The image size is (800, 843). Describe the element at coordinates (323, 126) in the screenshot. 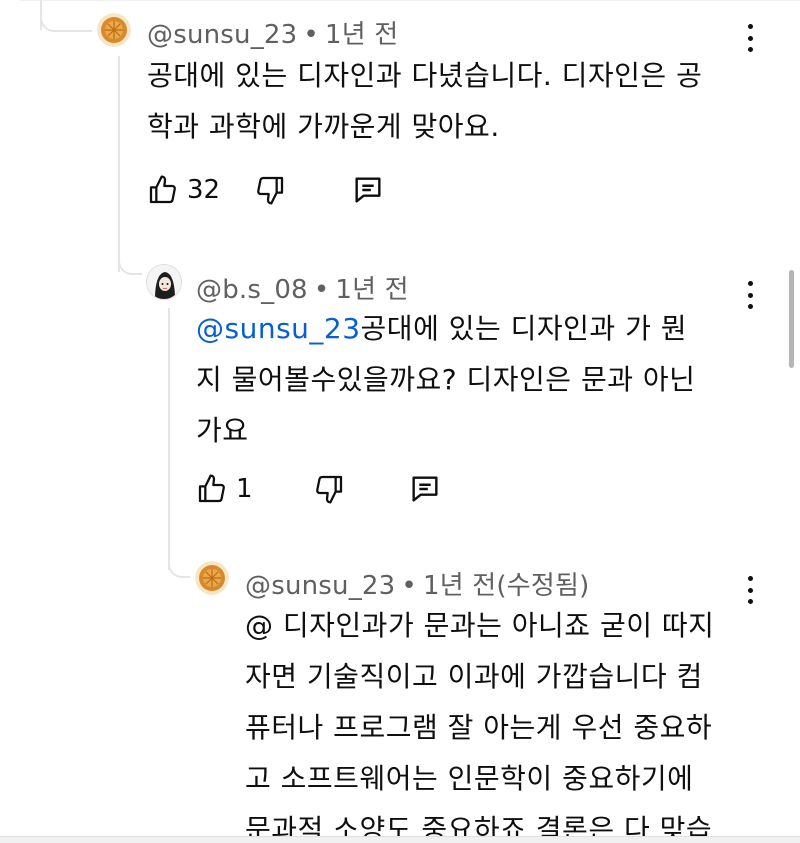

I see `comment-body-line: 학과 과학에 가까운게 맞아요.` at that location.